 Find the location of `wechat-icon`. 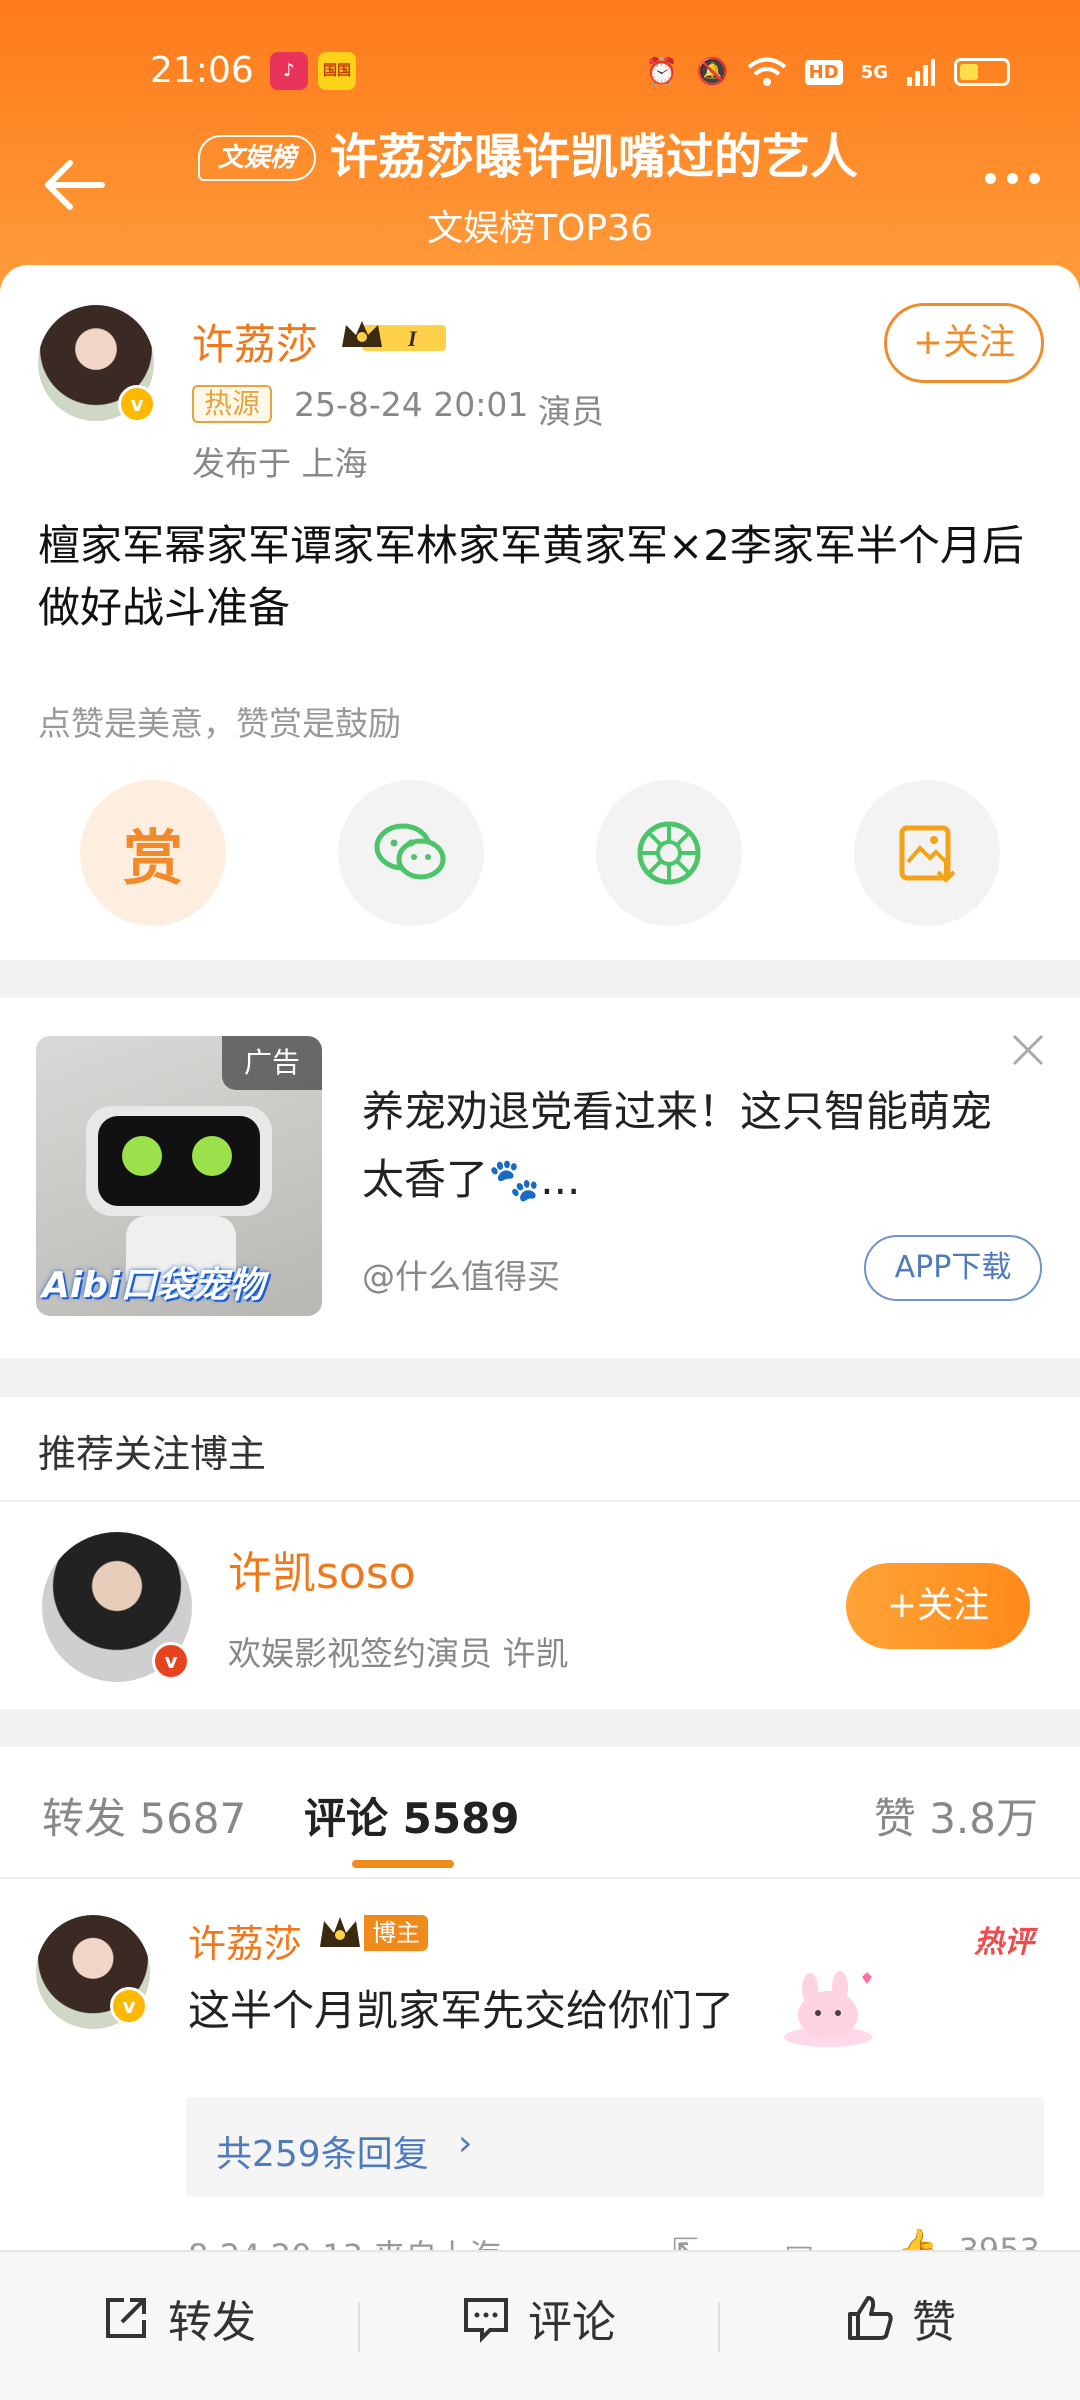

wechat-icon is located at coordinates (410, 851).